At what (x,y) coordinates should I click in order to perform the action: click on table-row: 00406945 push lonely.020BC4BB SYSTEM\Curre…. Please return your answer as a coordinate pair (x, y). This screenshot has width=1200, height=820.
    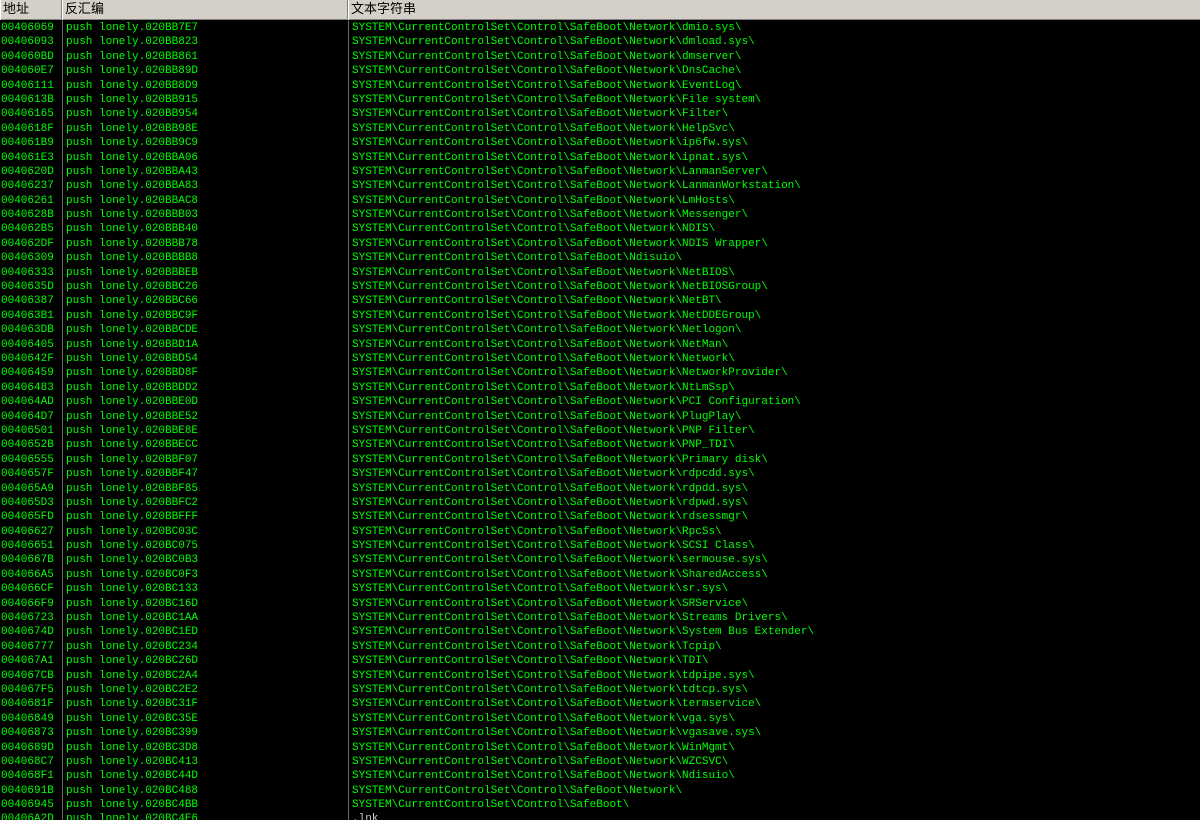
    Looking at the image, I should click on (600, 805).